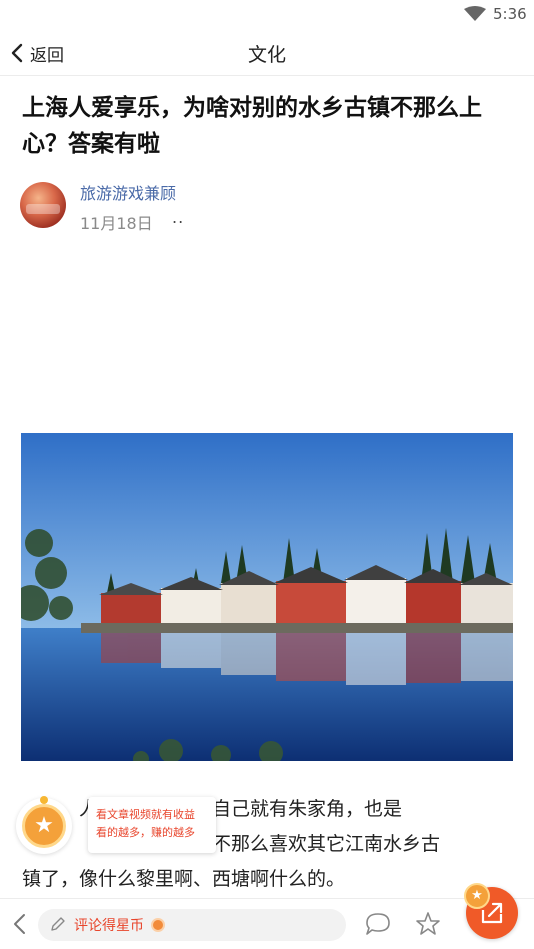  I want to click on author-row: 旅游游戏兼顾 11月18日 .., so click(265, 208).